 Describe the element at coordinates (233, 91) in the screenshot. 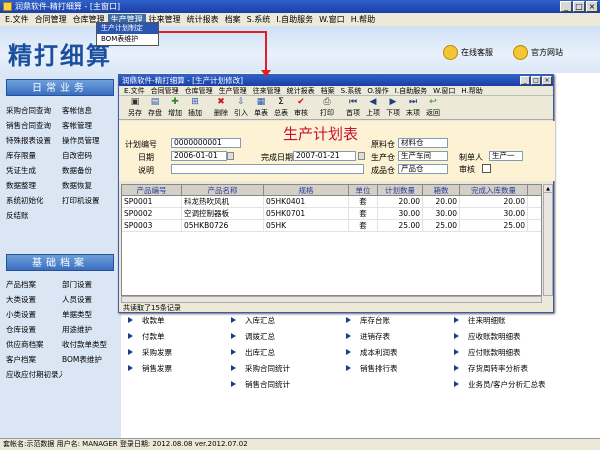

I see `dmenu-production: 生产管理` at that location.